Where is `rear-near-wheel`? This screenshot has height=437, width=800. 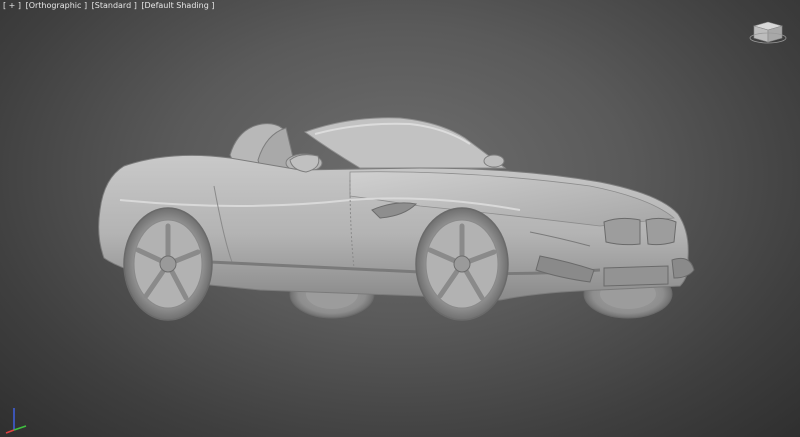 rear-near-wheel is located at coordinates (168, 264).